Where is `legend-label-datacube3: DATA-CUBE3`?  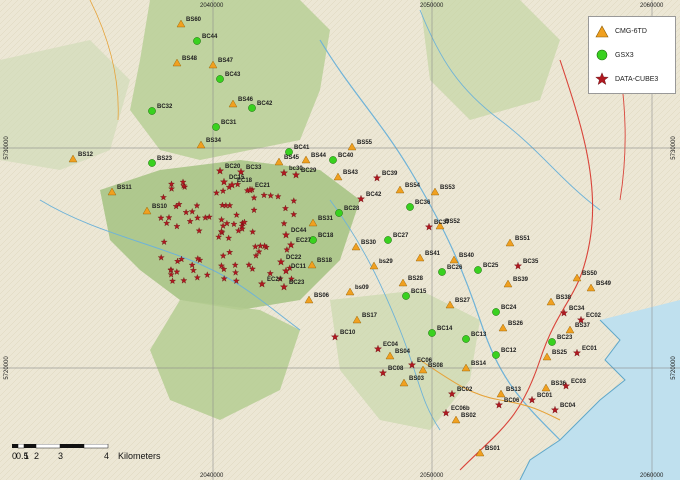 legend-label-datacube3: DATA-CUBE3 is located at coordinates (637, 79).